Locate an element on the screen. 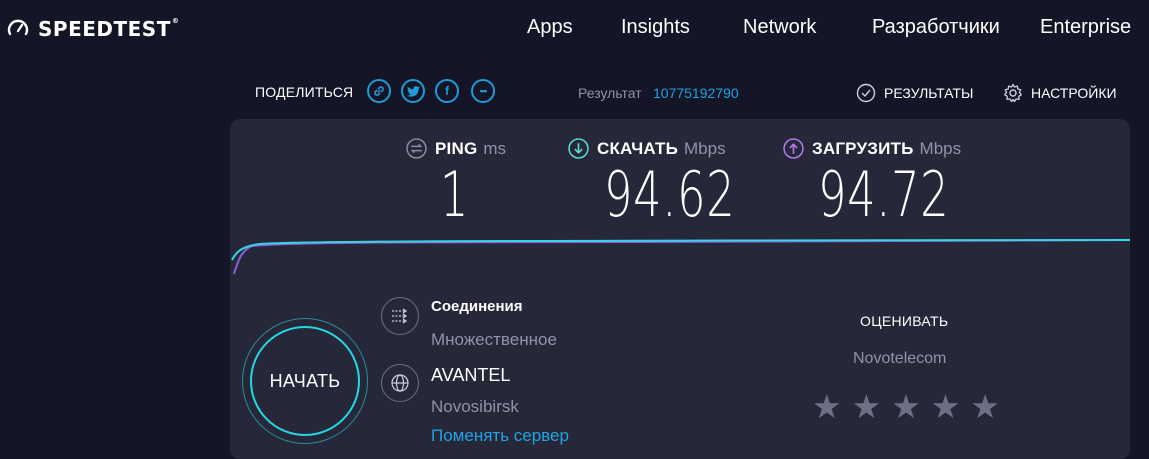  upload-label: ЗАГРУЗИТЬ is located at coordinates (863, 148).